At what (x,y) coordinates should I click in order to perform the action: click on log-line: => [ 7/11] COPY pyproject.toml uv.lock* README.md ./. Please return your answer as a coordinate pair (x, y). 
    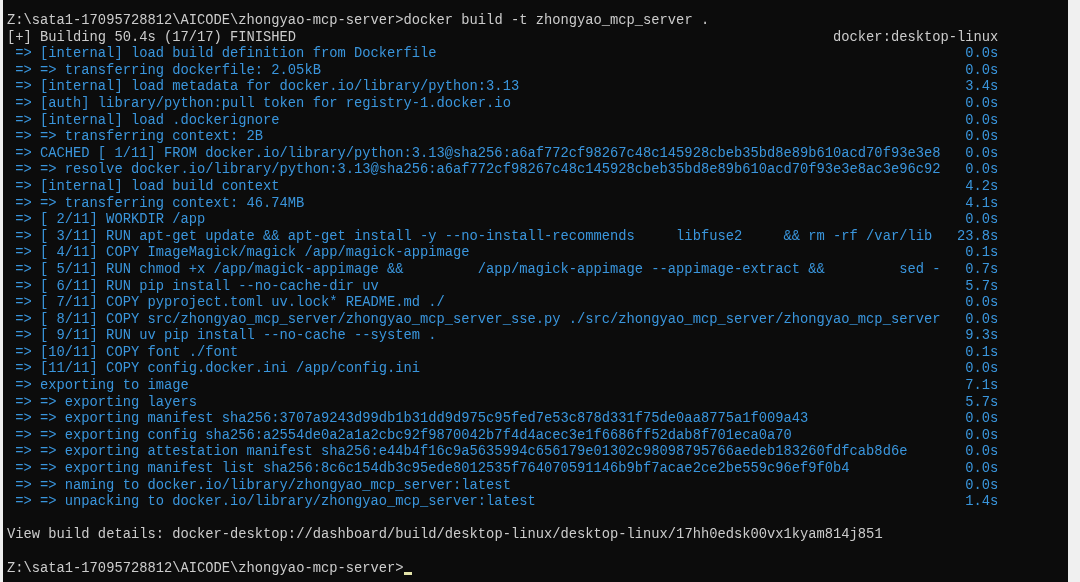
    Looking at the image, I should click on (230, 303).